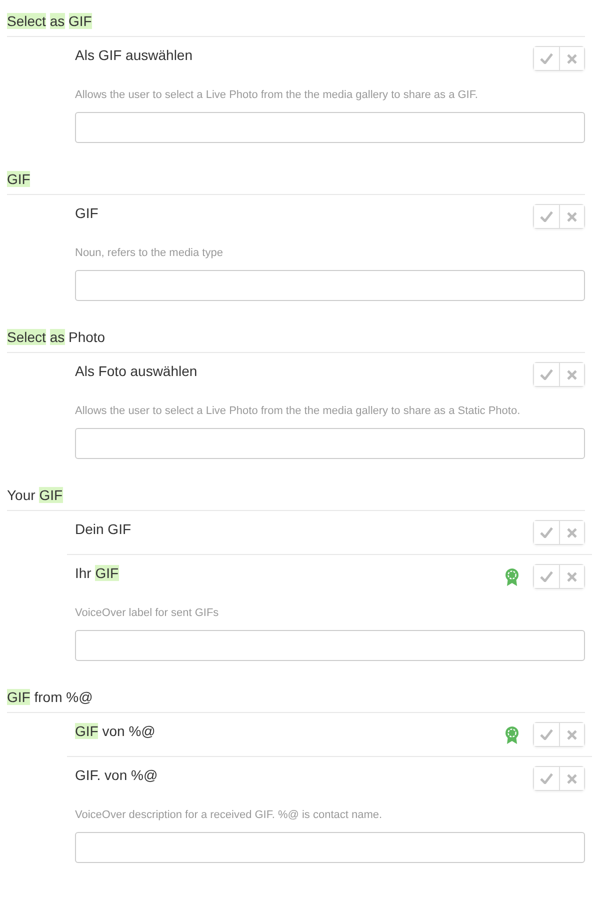 This screenshot has height=900, width=610. I want to click on suggestion-text: GIF. von %@, so click(116, 775).